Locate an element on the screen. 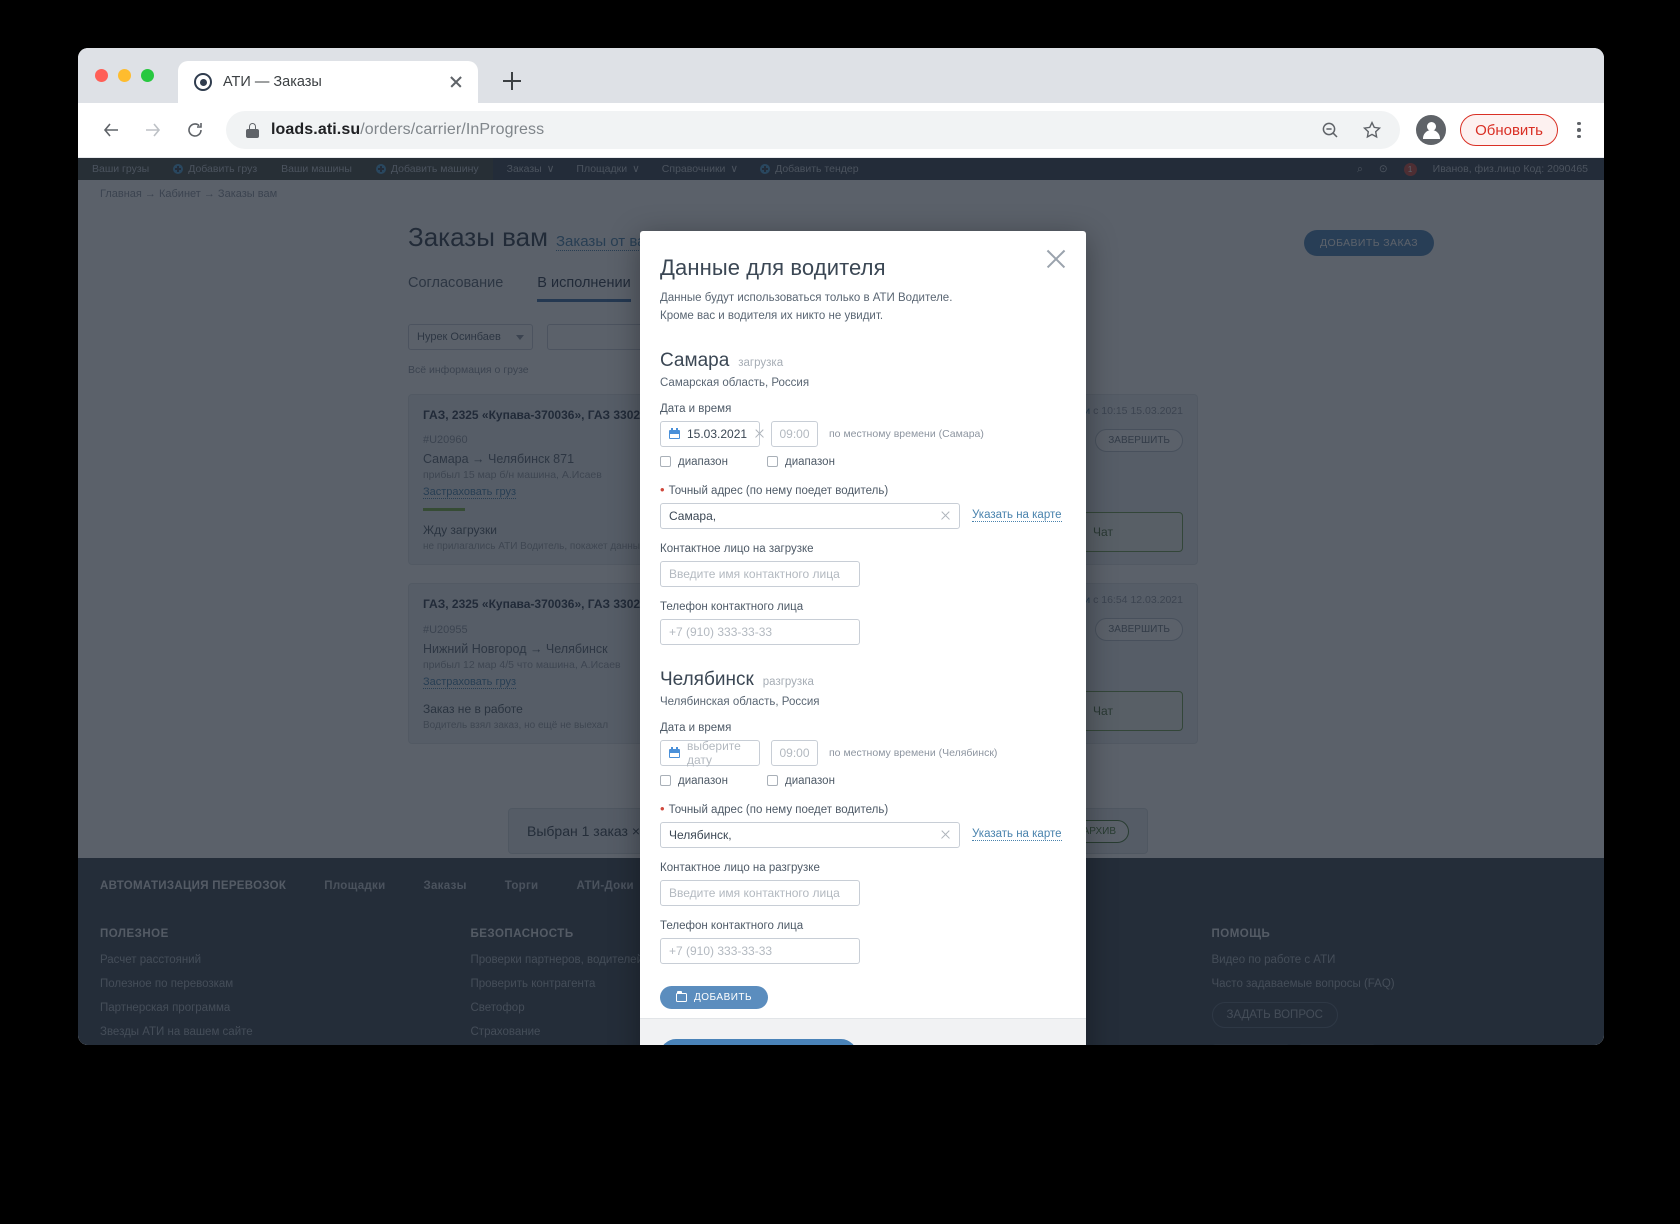  loading-address-value: Самара, is located at coordinates (693, 515).